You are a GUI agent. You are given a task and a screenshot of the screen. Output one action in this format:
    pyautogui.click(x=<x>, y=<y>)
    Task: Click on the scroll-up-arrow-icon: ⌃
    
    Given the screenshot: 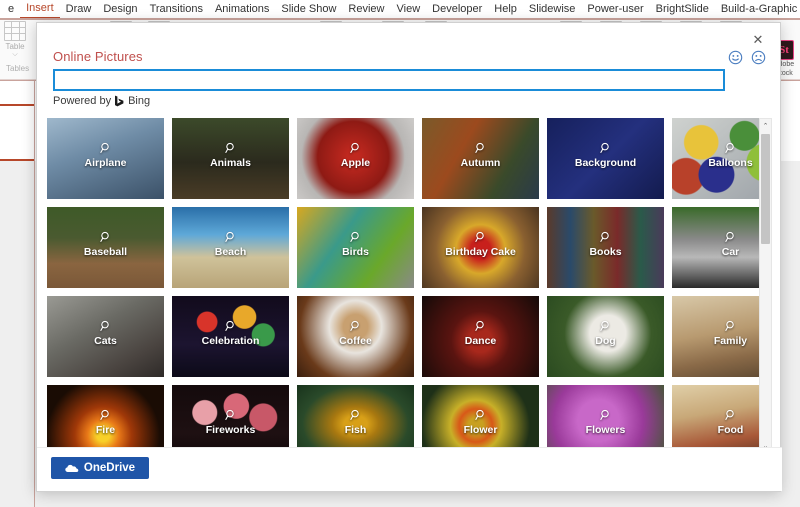 What is the action you would take?
    pyautogui.click(x=765, y=125)
    